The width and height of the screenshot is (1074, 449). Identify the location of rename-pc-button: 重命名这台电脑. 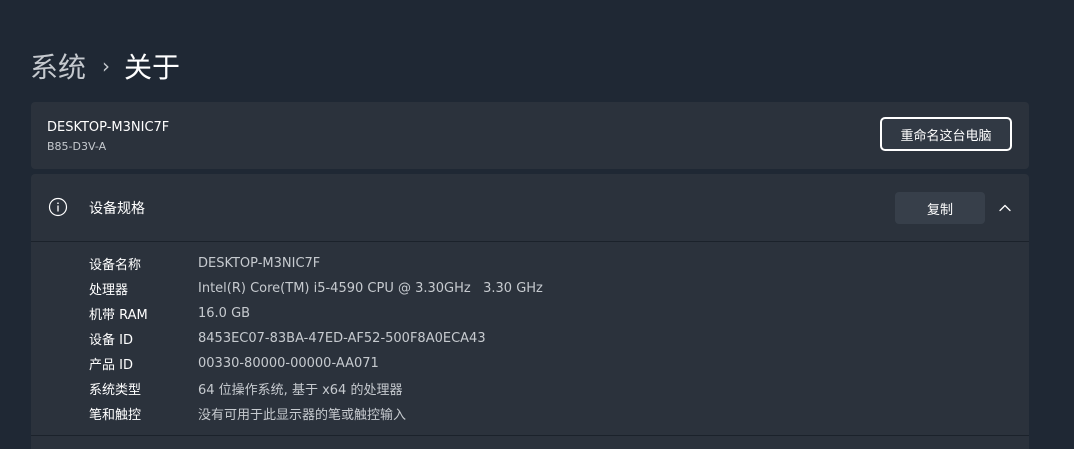
(946, 134).